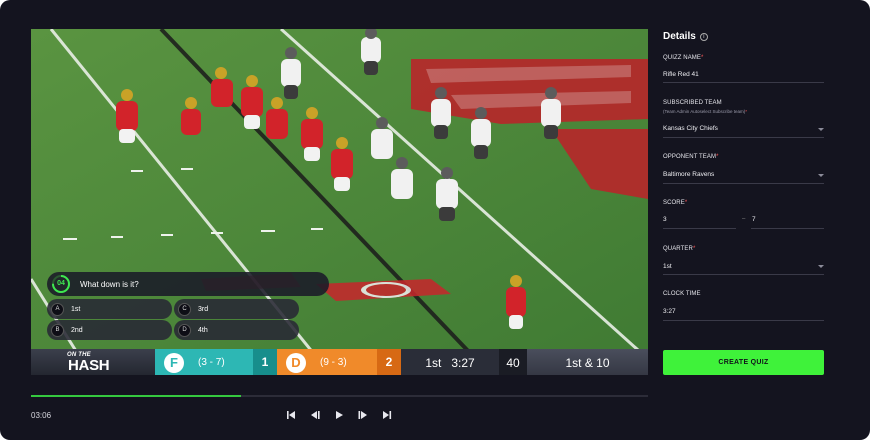  What do you see at coordinates (690, 128) in the screenshot?
I see `subscribed-team-select: Kansas City Chiefs` at bounding box center [690, 128].